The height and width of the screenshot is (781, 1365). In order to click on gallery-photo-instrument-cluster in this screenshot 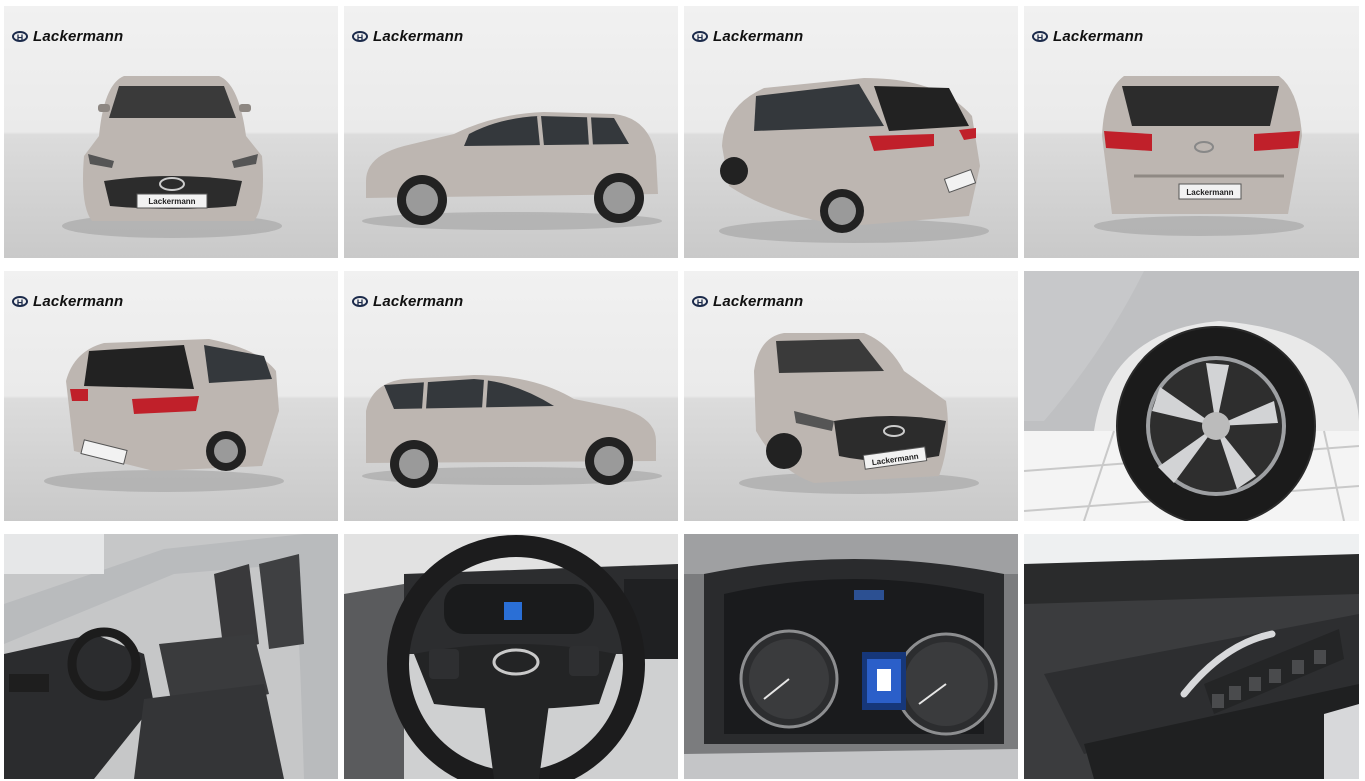, I will do `click(851, 656)`.